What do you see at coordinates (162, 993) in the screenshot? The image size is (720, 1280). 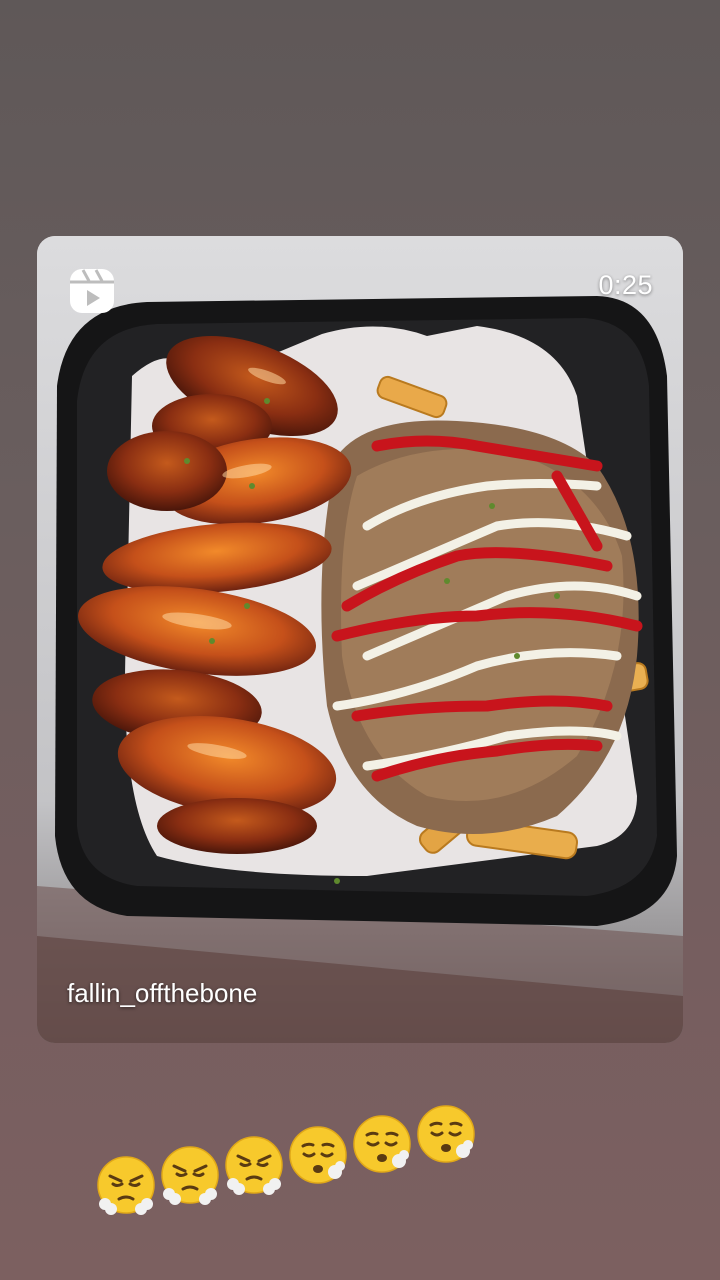 I see `reel-username: fallin_offthebone` at bounding box center [162, 993].